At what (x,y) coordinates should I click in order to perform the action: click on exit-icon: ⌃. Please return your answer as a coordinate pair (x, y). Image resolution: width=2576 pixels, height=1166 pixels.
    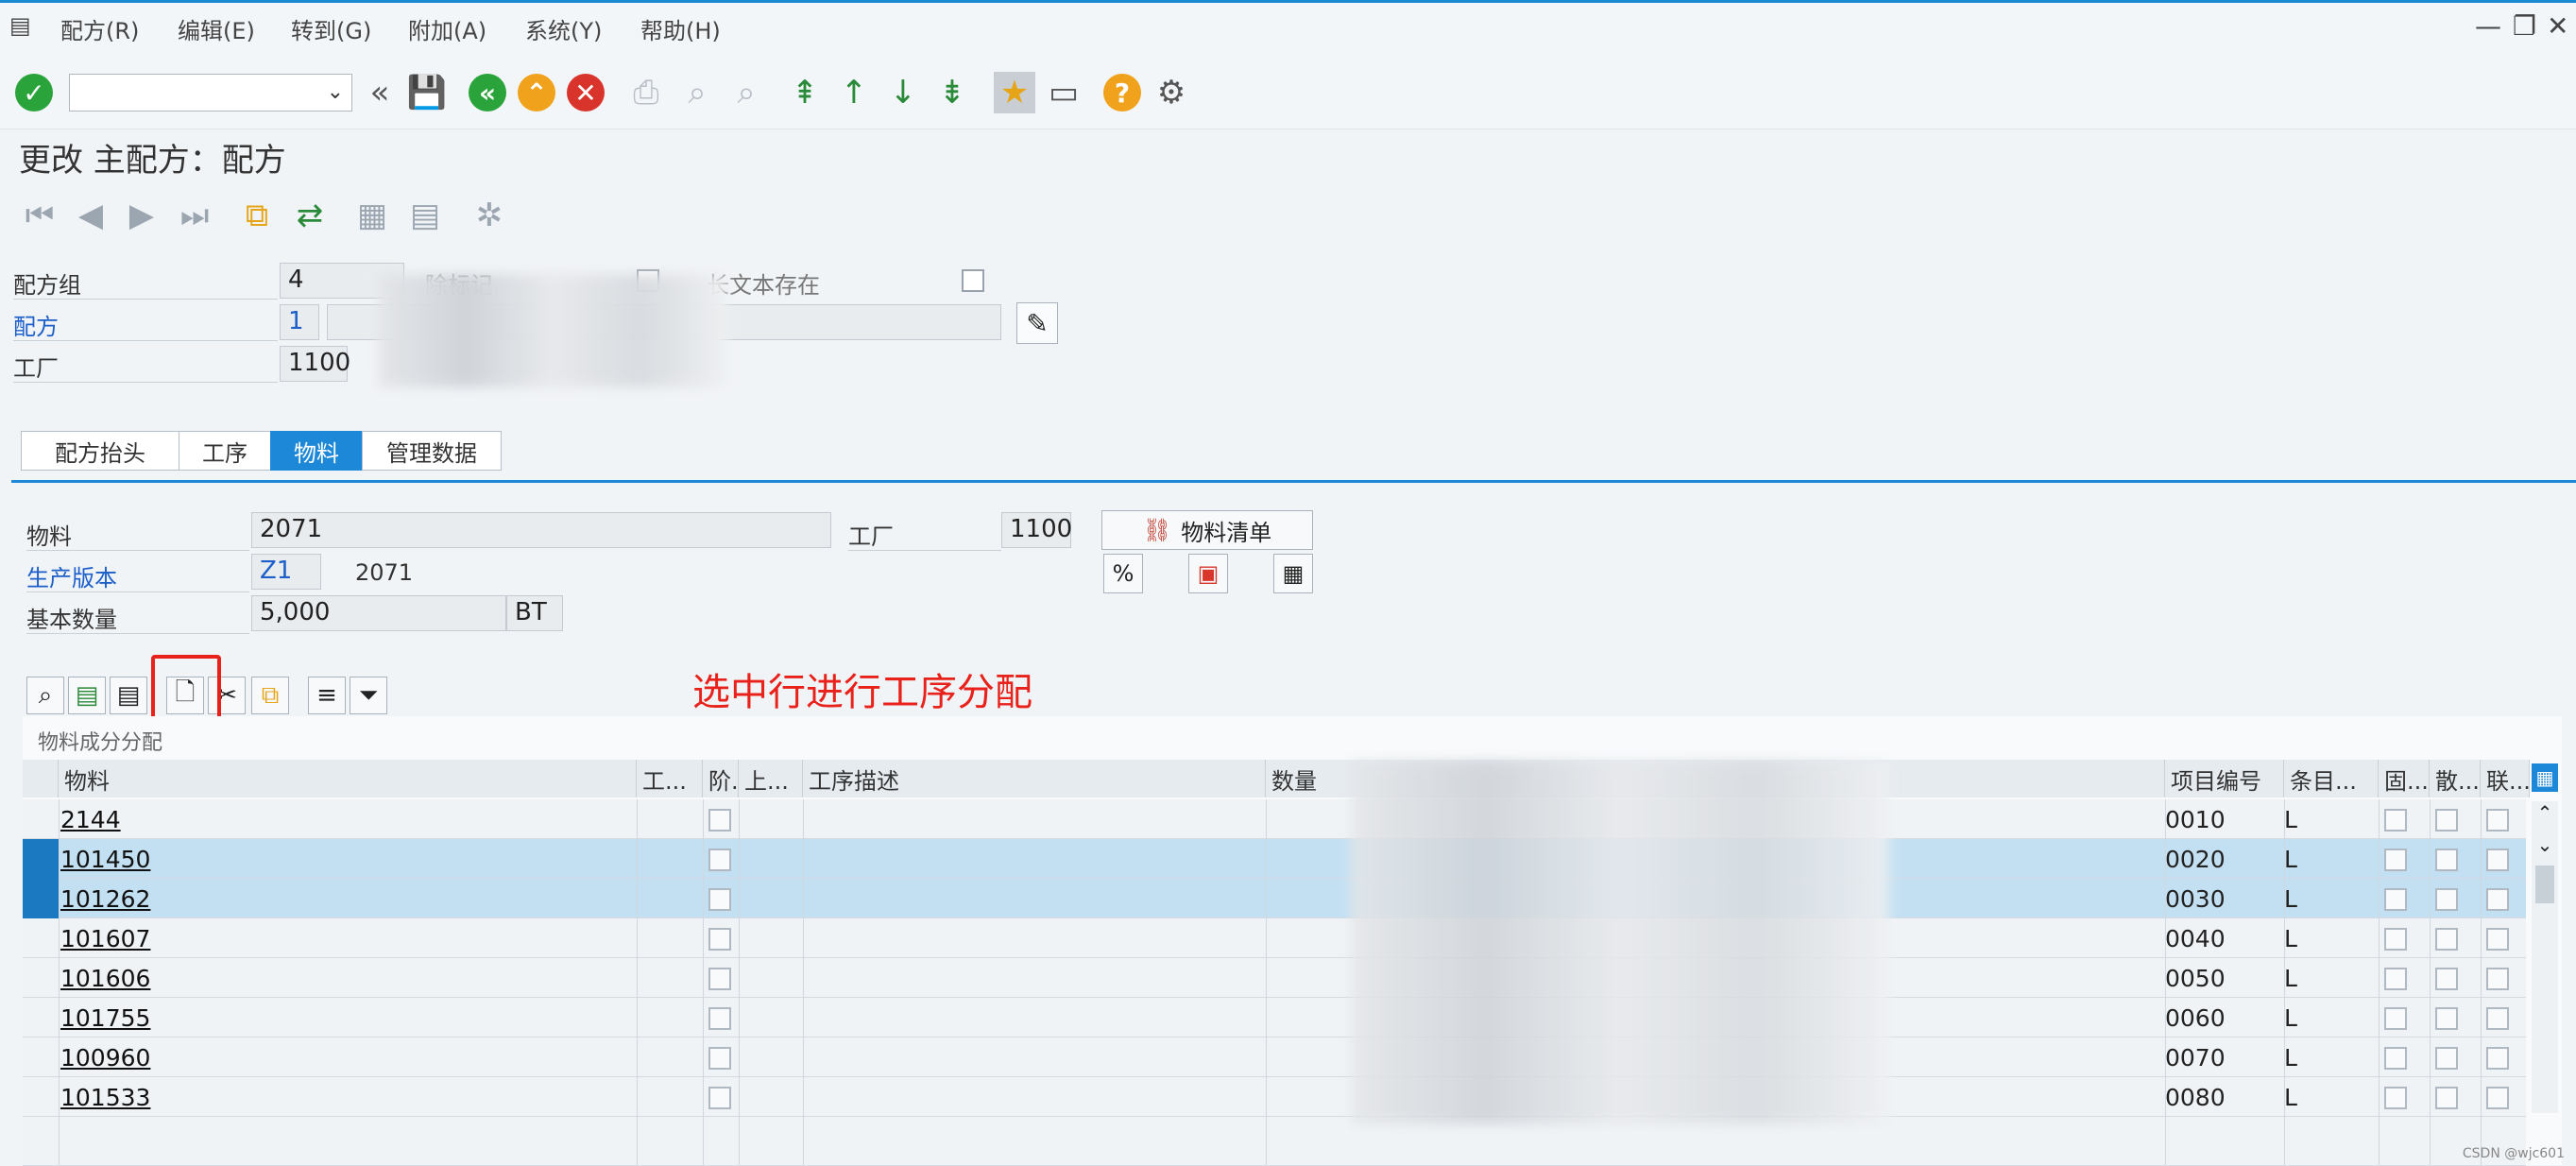
    Looking at the image, I should click on (537, 92).